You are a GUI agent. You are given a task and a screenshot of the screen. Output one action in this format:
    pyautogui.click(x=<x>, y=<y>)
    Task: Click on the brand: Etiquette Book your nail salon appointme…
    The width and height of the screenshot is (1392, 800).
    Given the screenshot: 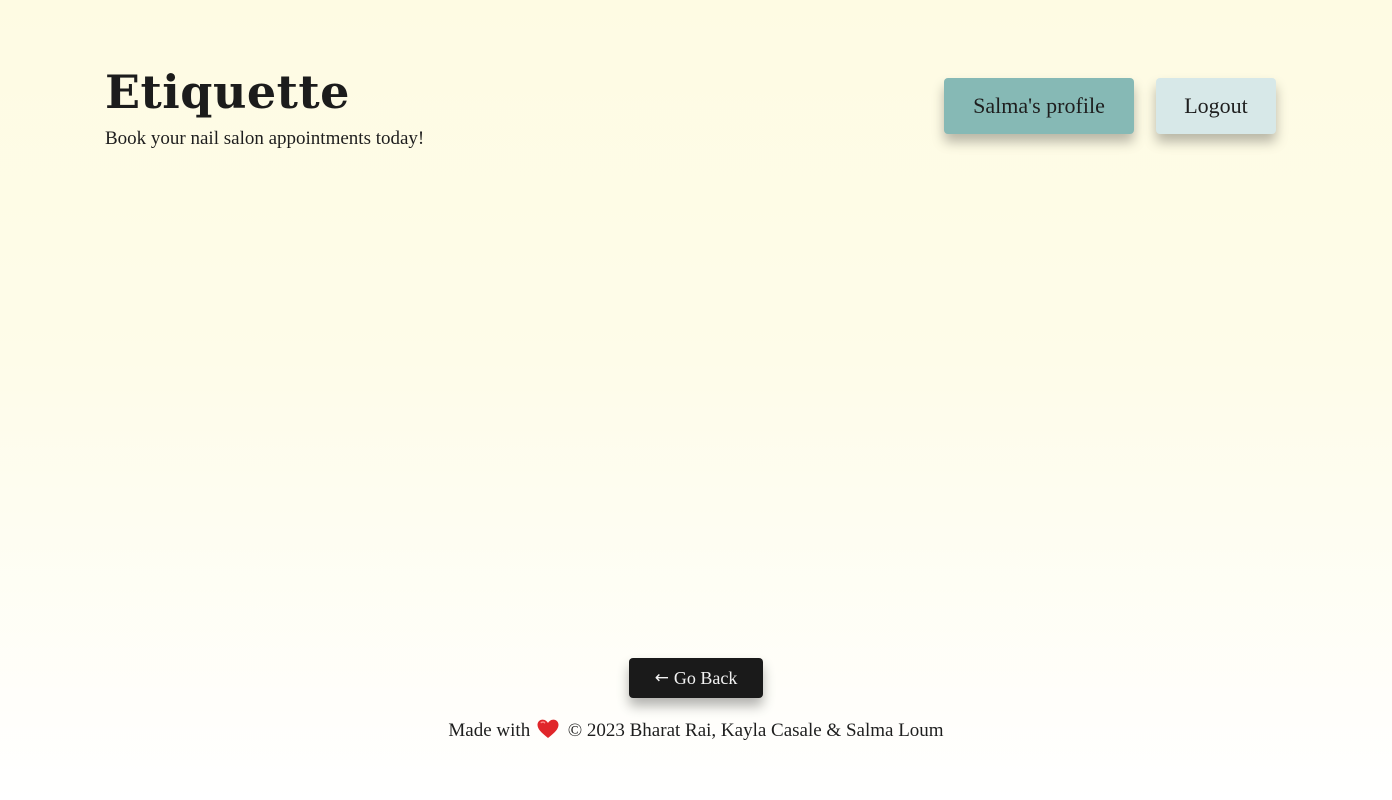 What is the action you would take?
    pyautogui.click(x=264, y=106)
    